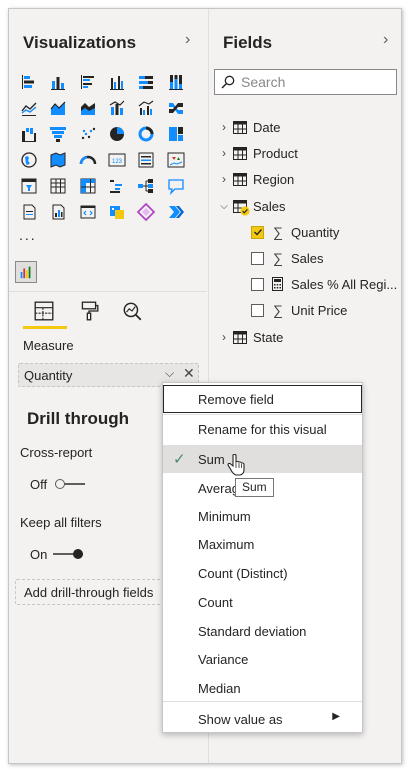 This screenshot has height=774, width=411. I want to click on menu-item-median: Median, so click(262, 688).